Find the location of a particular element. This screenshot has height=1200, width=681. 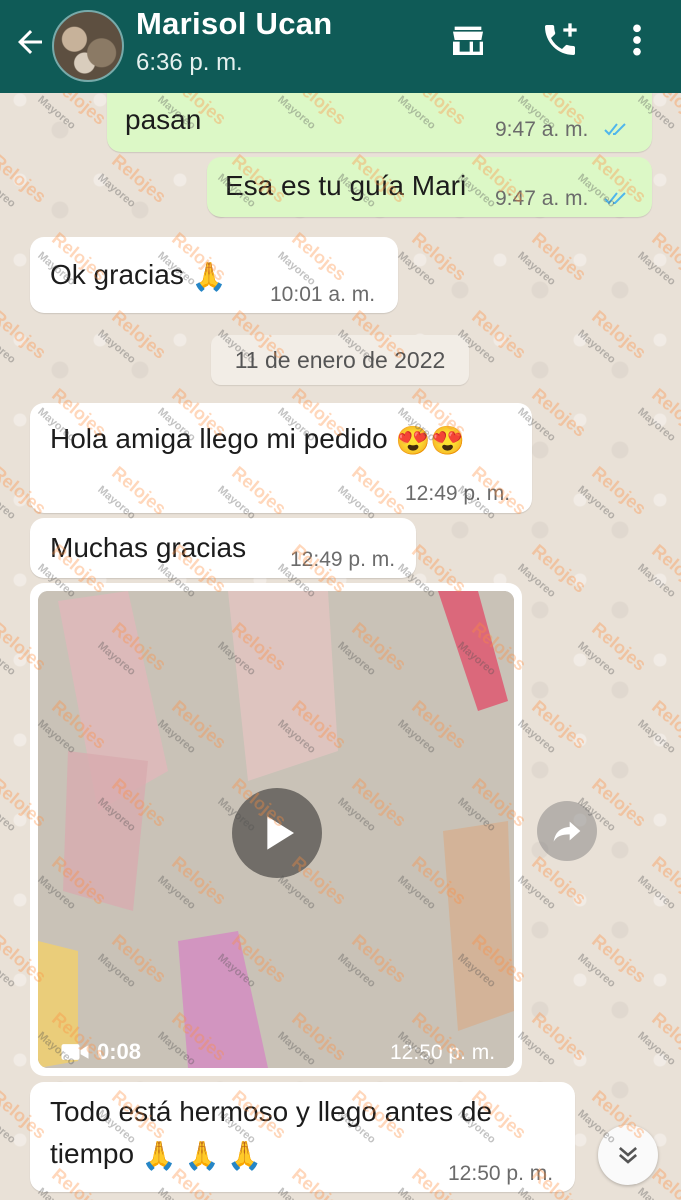

contact-name: Marisol Ucan is located at coordinates (234, 24).